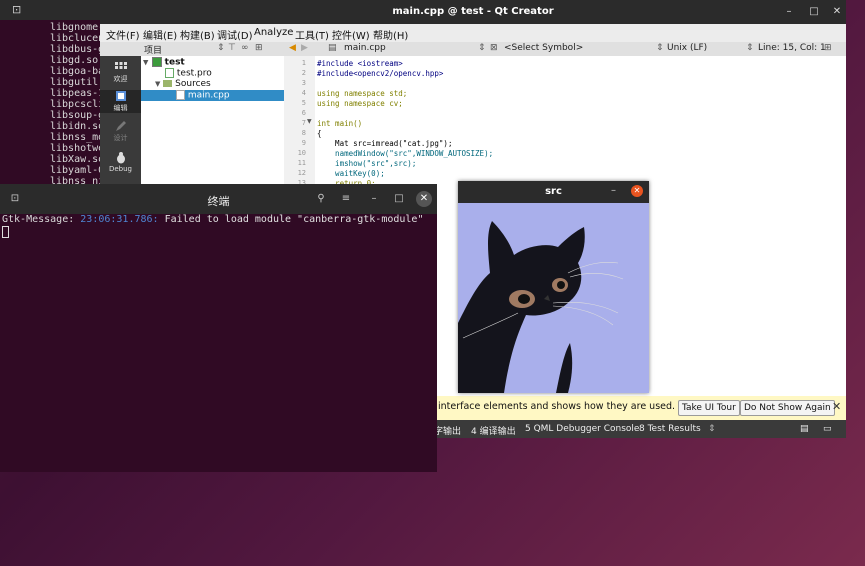 The height and width of the screenshot is (566, 865). I want to click on output-tab-app: 字输出, so click(447, 430).